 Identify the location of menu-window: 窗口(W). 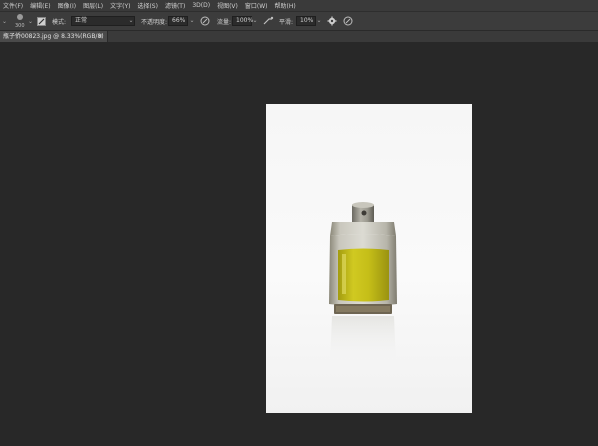
(255, 5).